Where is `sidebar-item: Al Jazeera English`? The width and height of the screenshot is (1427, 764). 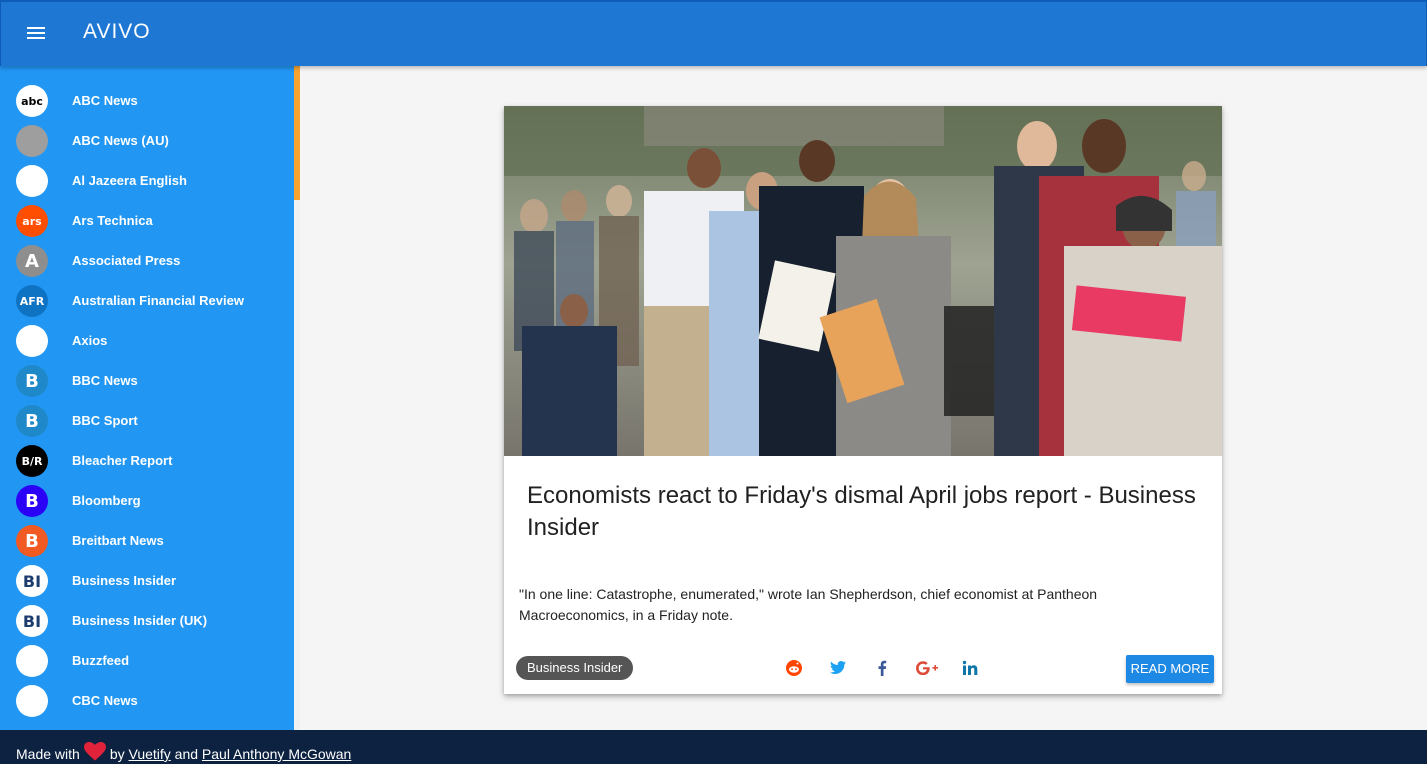 sidebar-item: Al Jazeera English is located at coordinates (147, 181).